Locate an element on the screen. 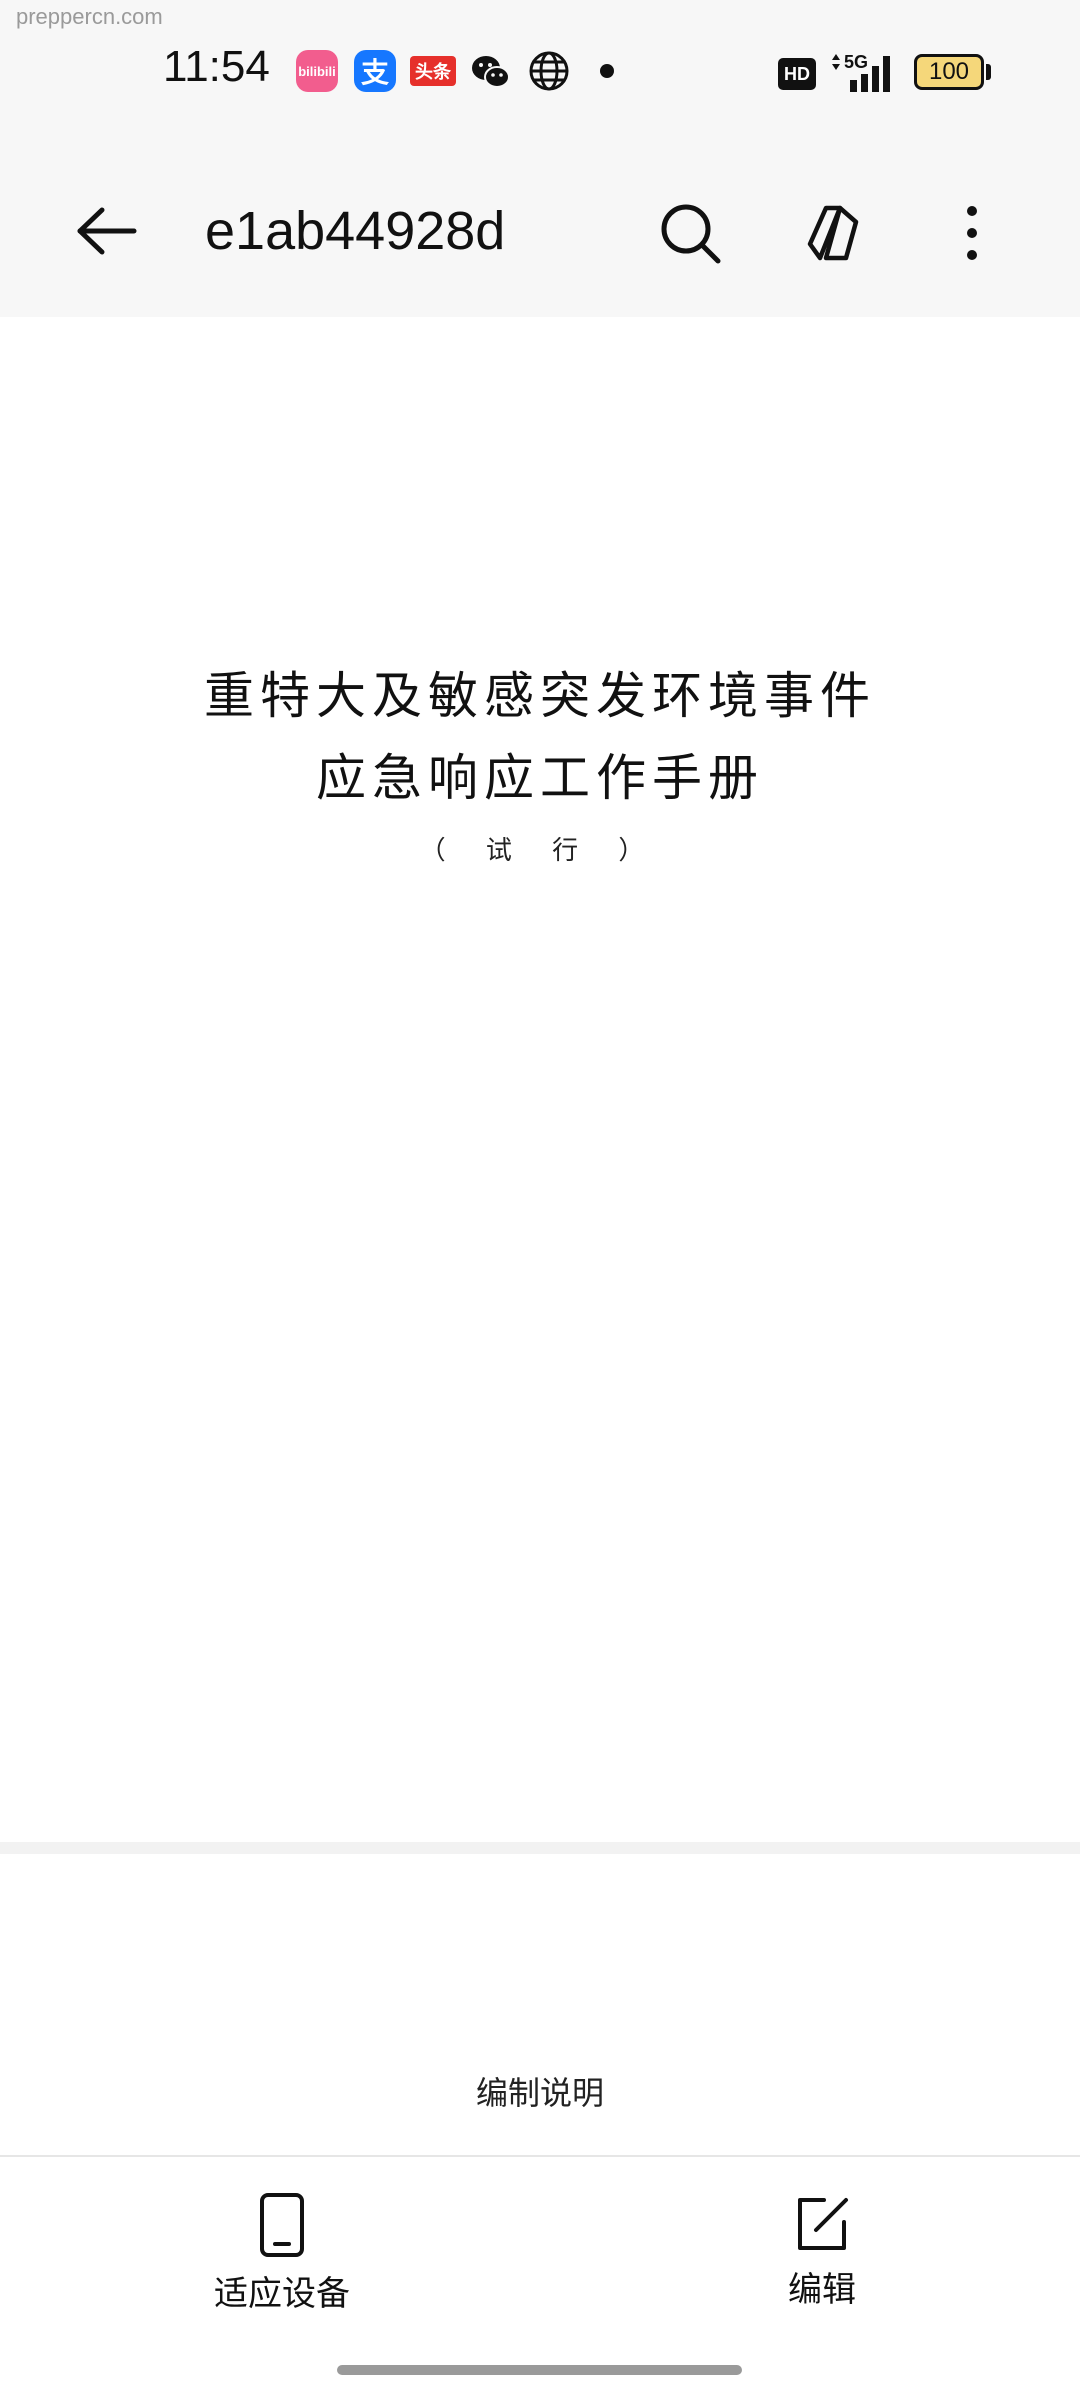  search-button is located at coordinates (690, 233).